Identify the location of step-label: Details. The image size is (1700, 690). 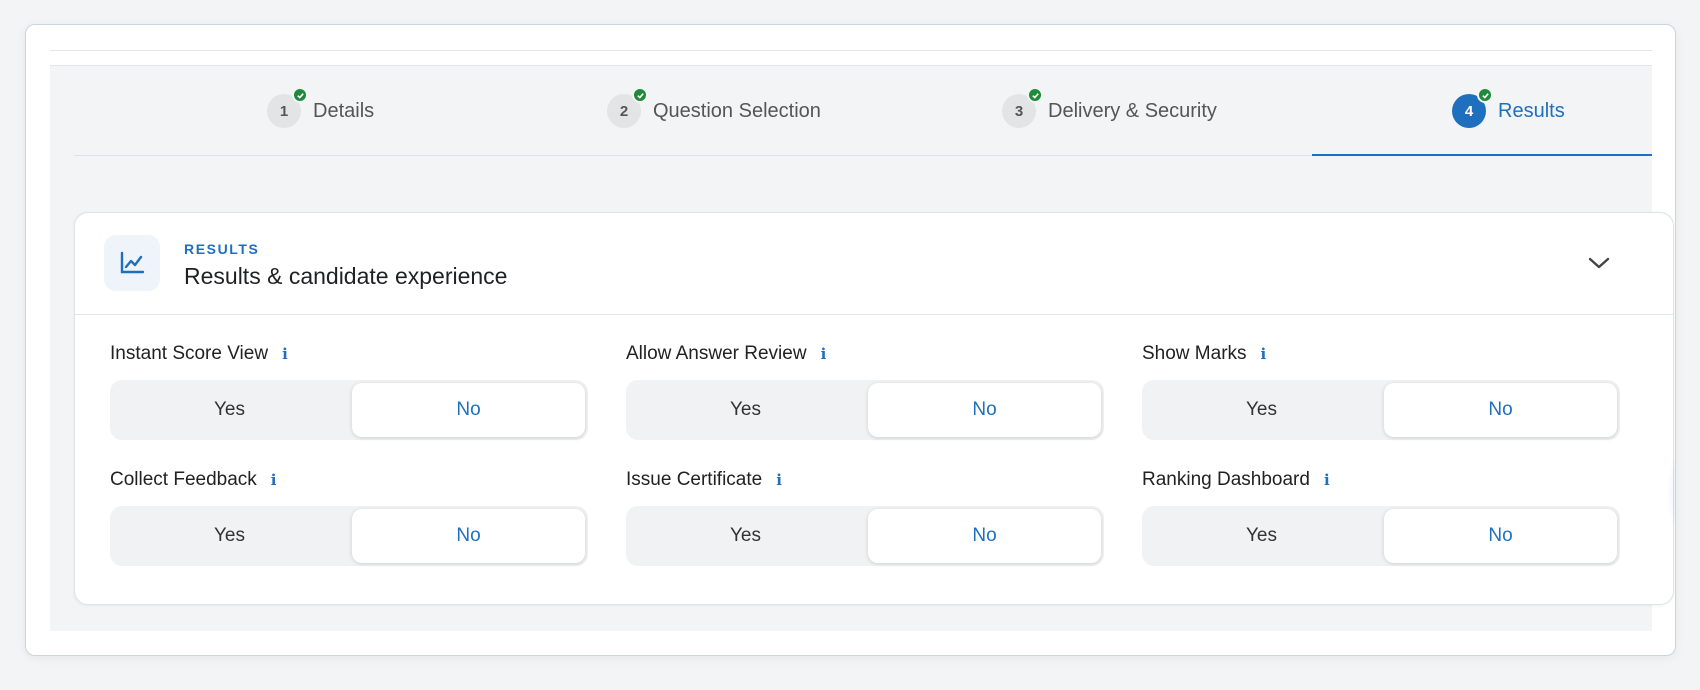
(344, 110).